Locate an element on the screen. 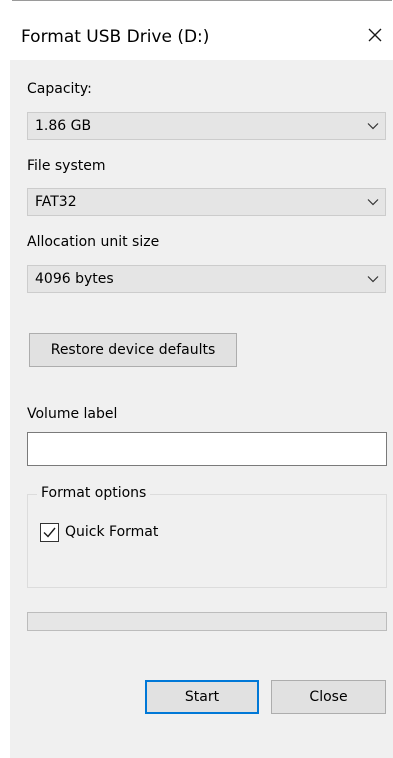 This screenshot has width=393, height=758. restore-defaults-button: Restore device defaults is located at coordinates (133, 350).